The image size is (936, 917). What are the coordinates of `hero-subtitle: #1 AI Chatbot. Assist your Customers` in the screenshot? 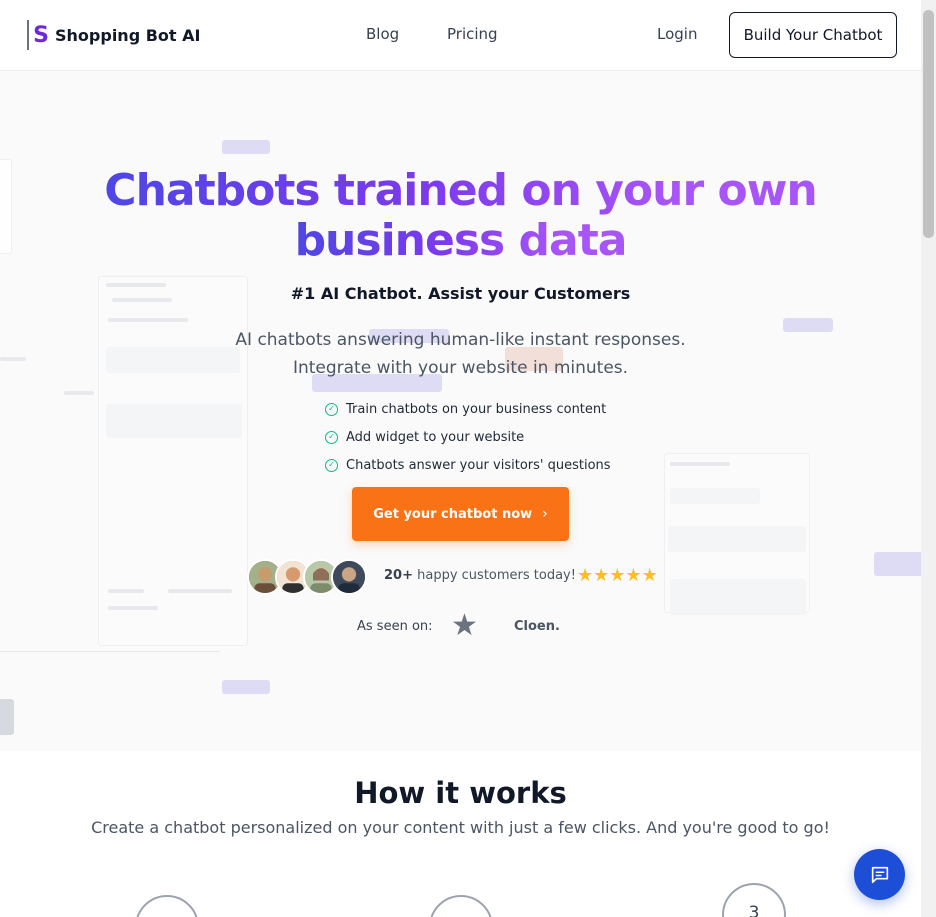 It's located at (460, 293).